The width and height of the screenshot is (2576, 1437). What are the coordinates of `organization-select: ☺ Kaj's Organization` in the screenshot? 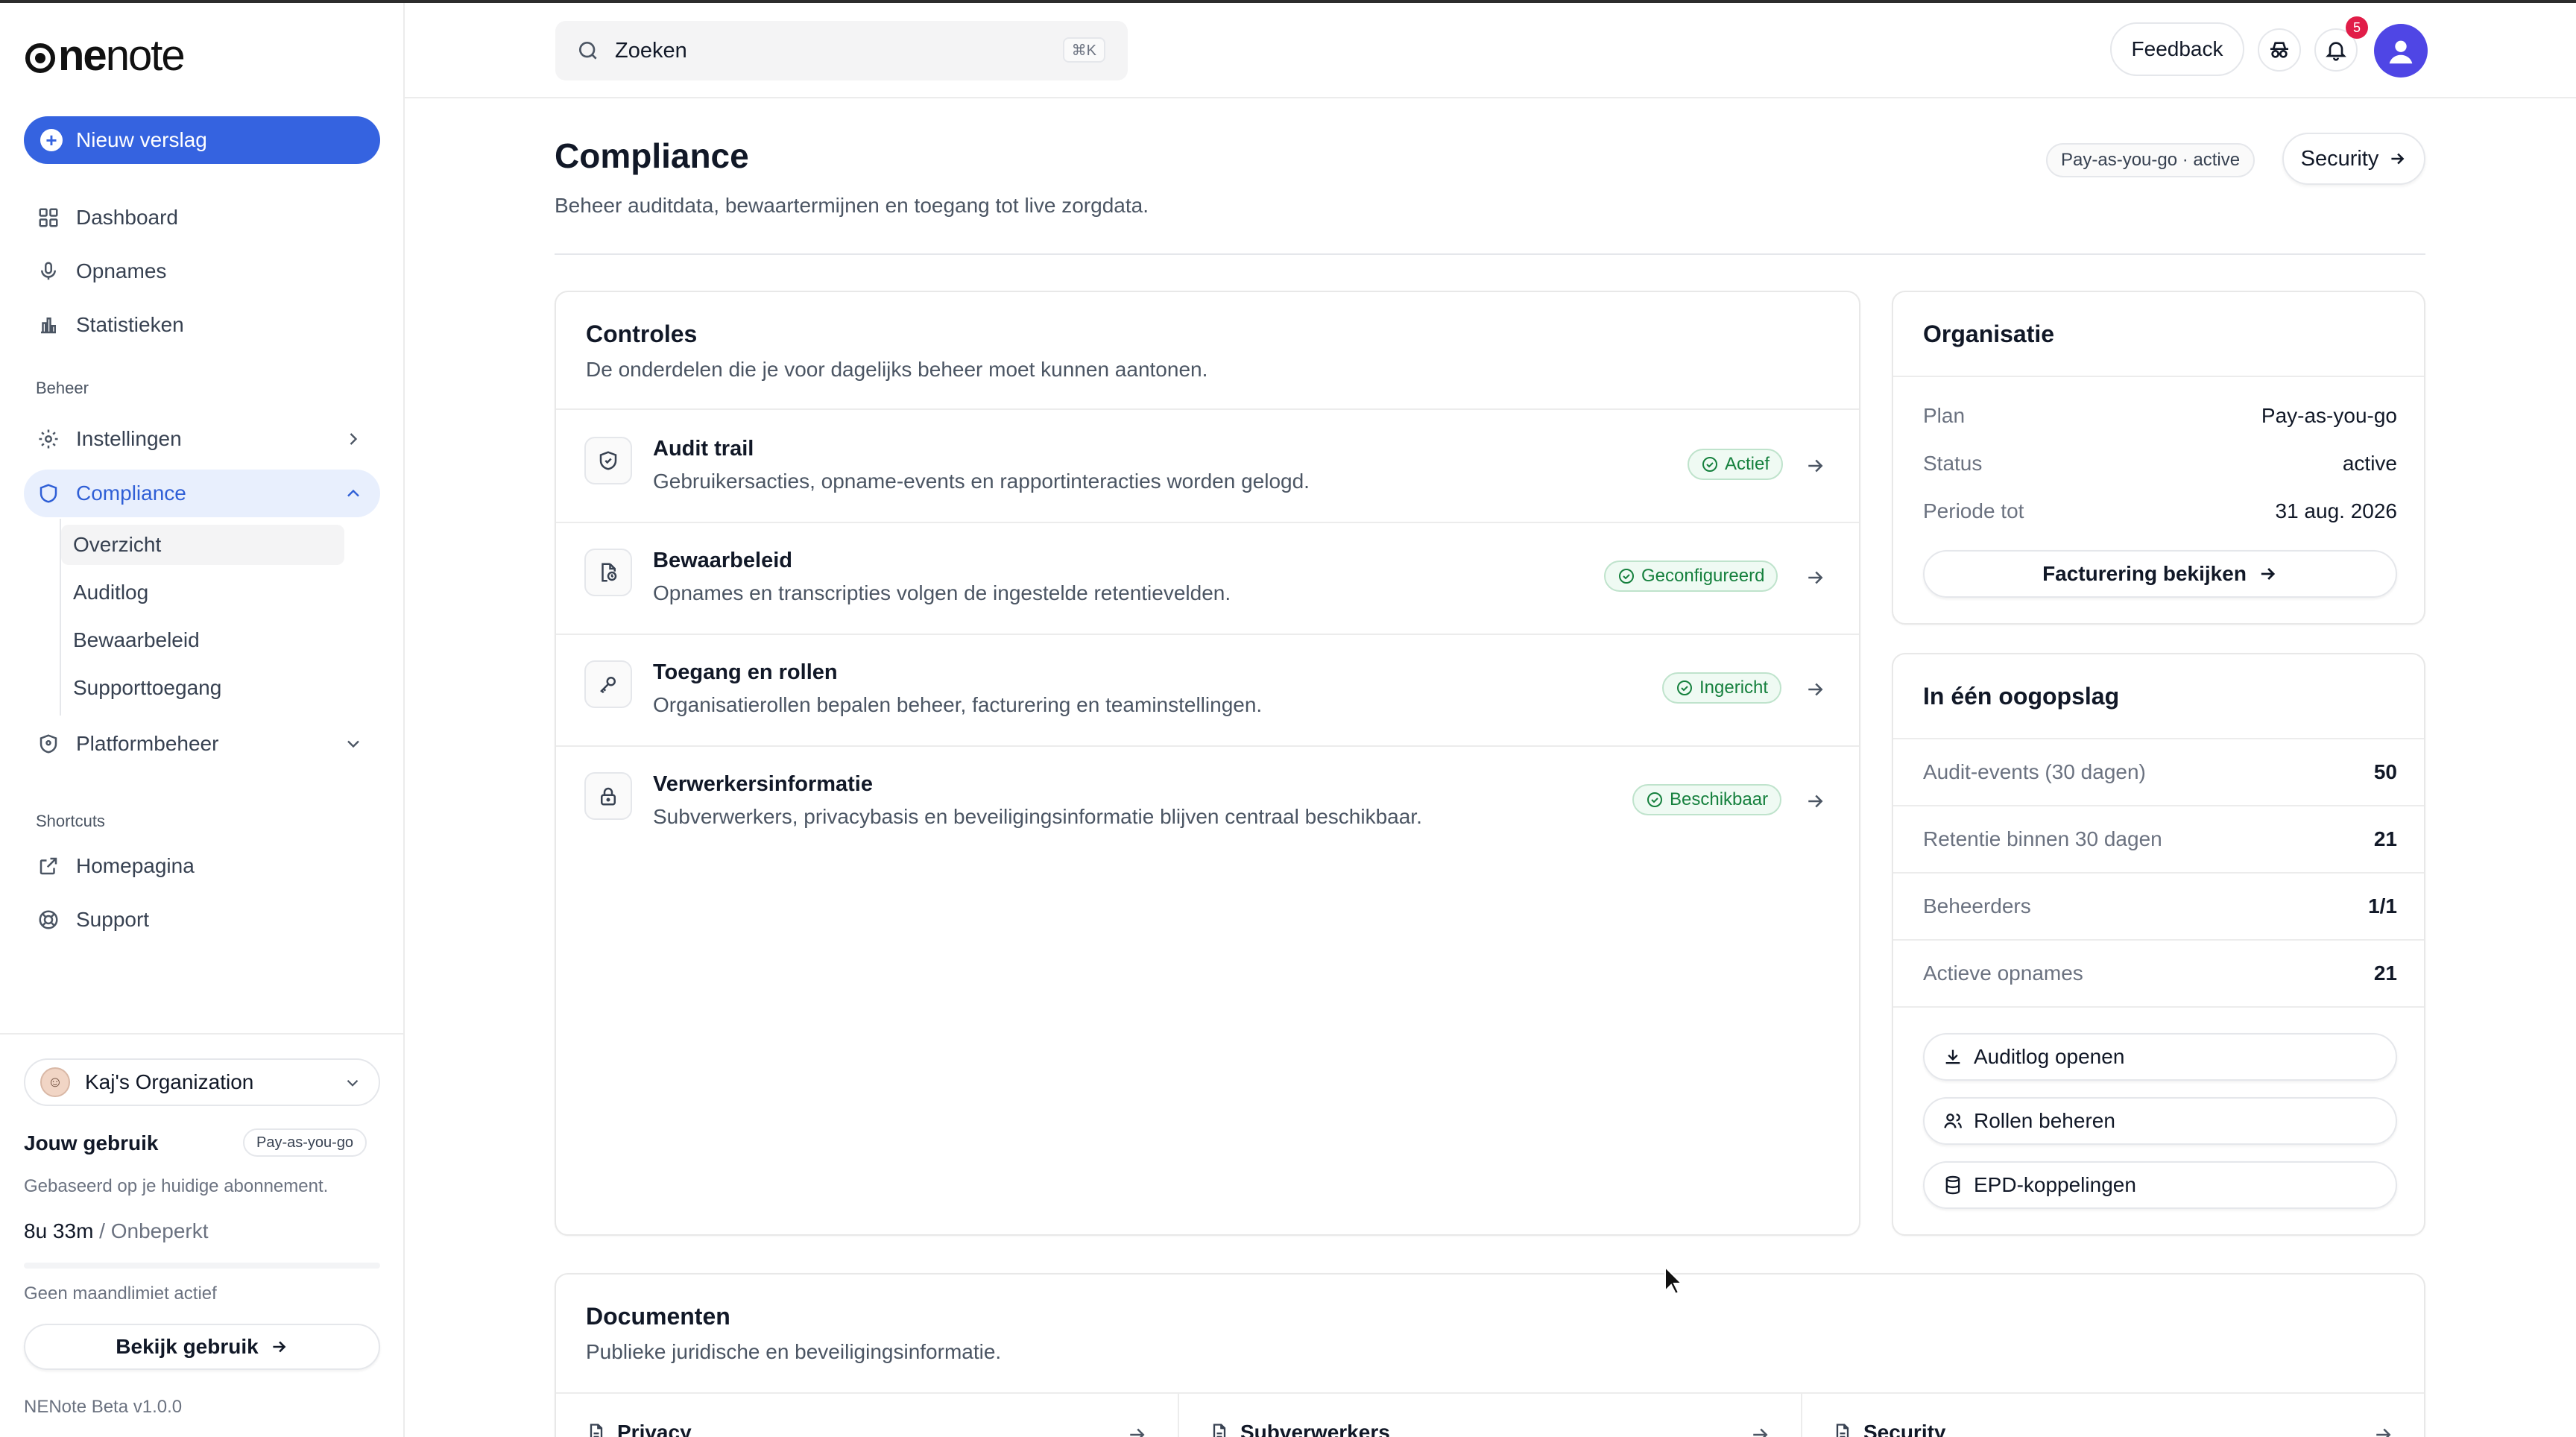 It's located at (202, 1082).